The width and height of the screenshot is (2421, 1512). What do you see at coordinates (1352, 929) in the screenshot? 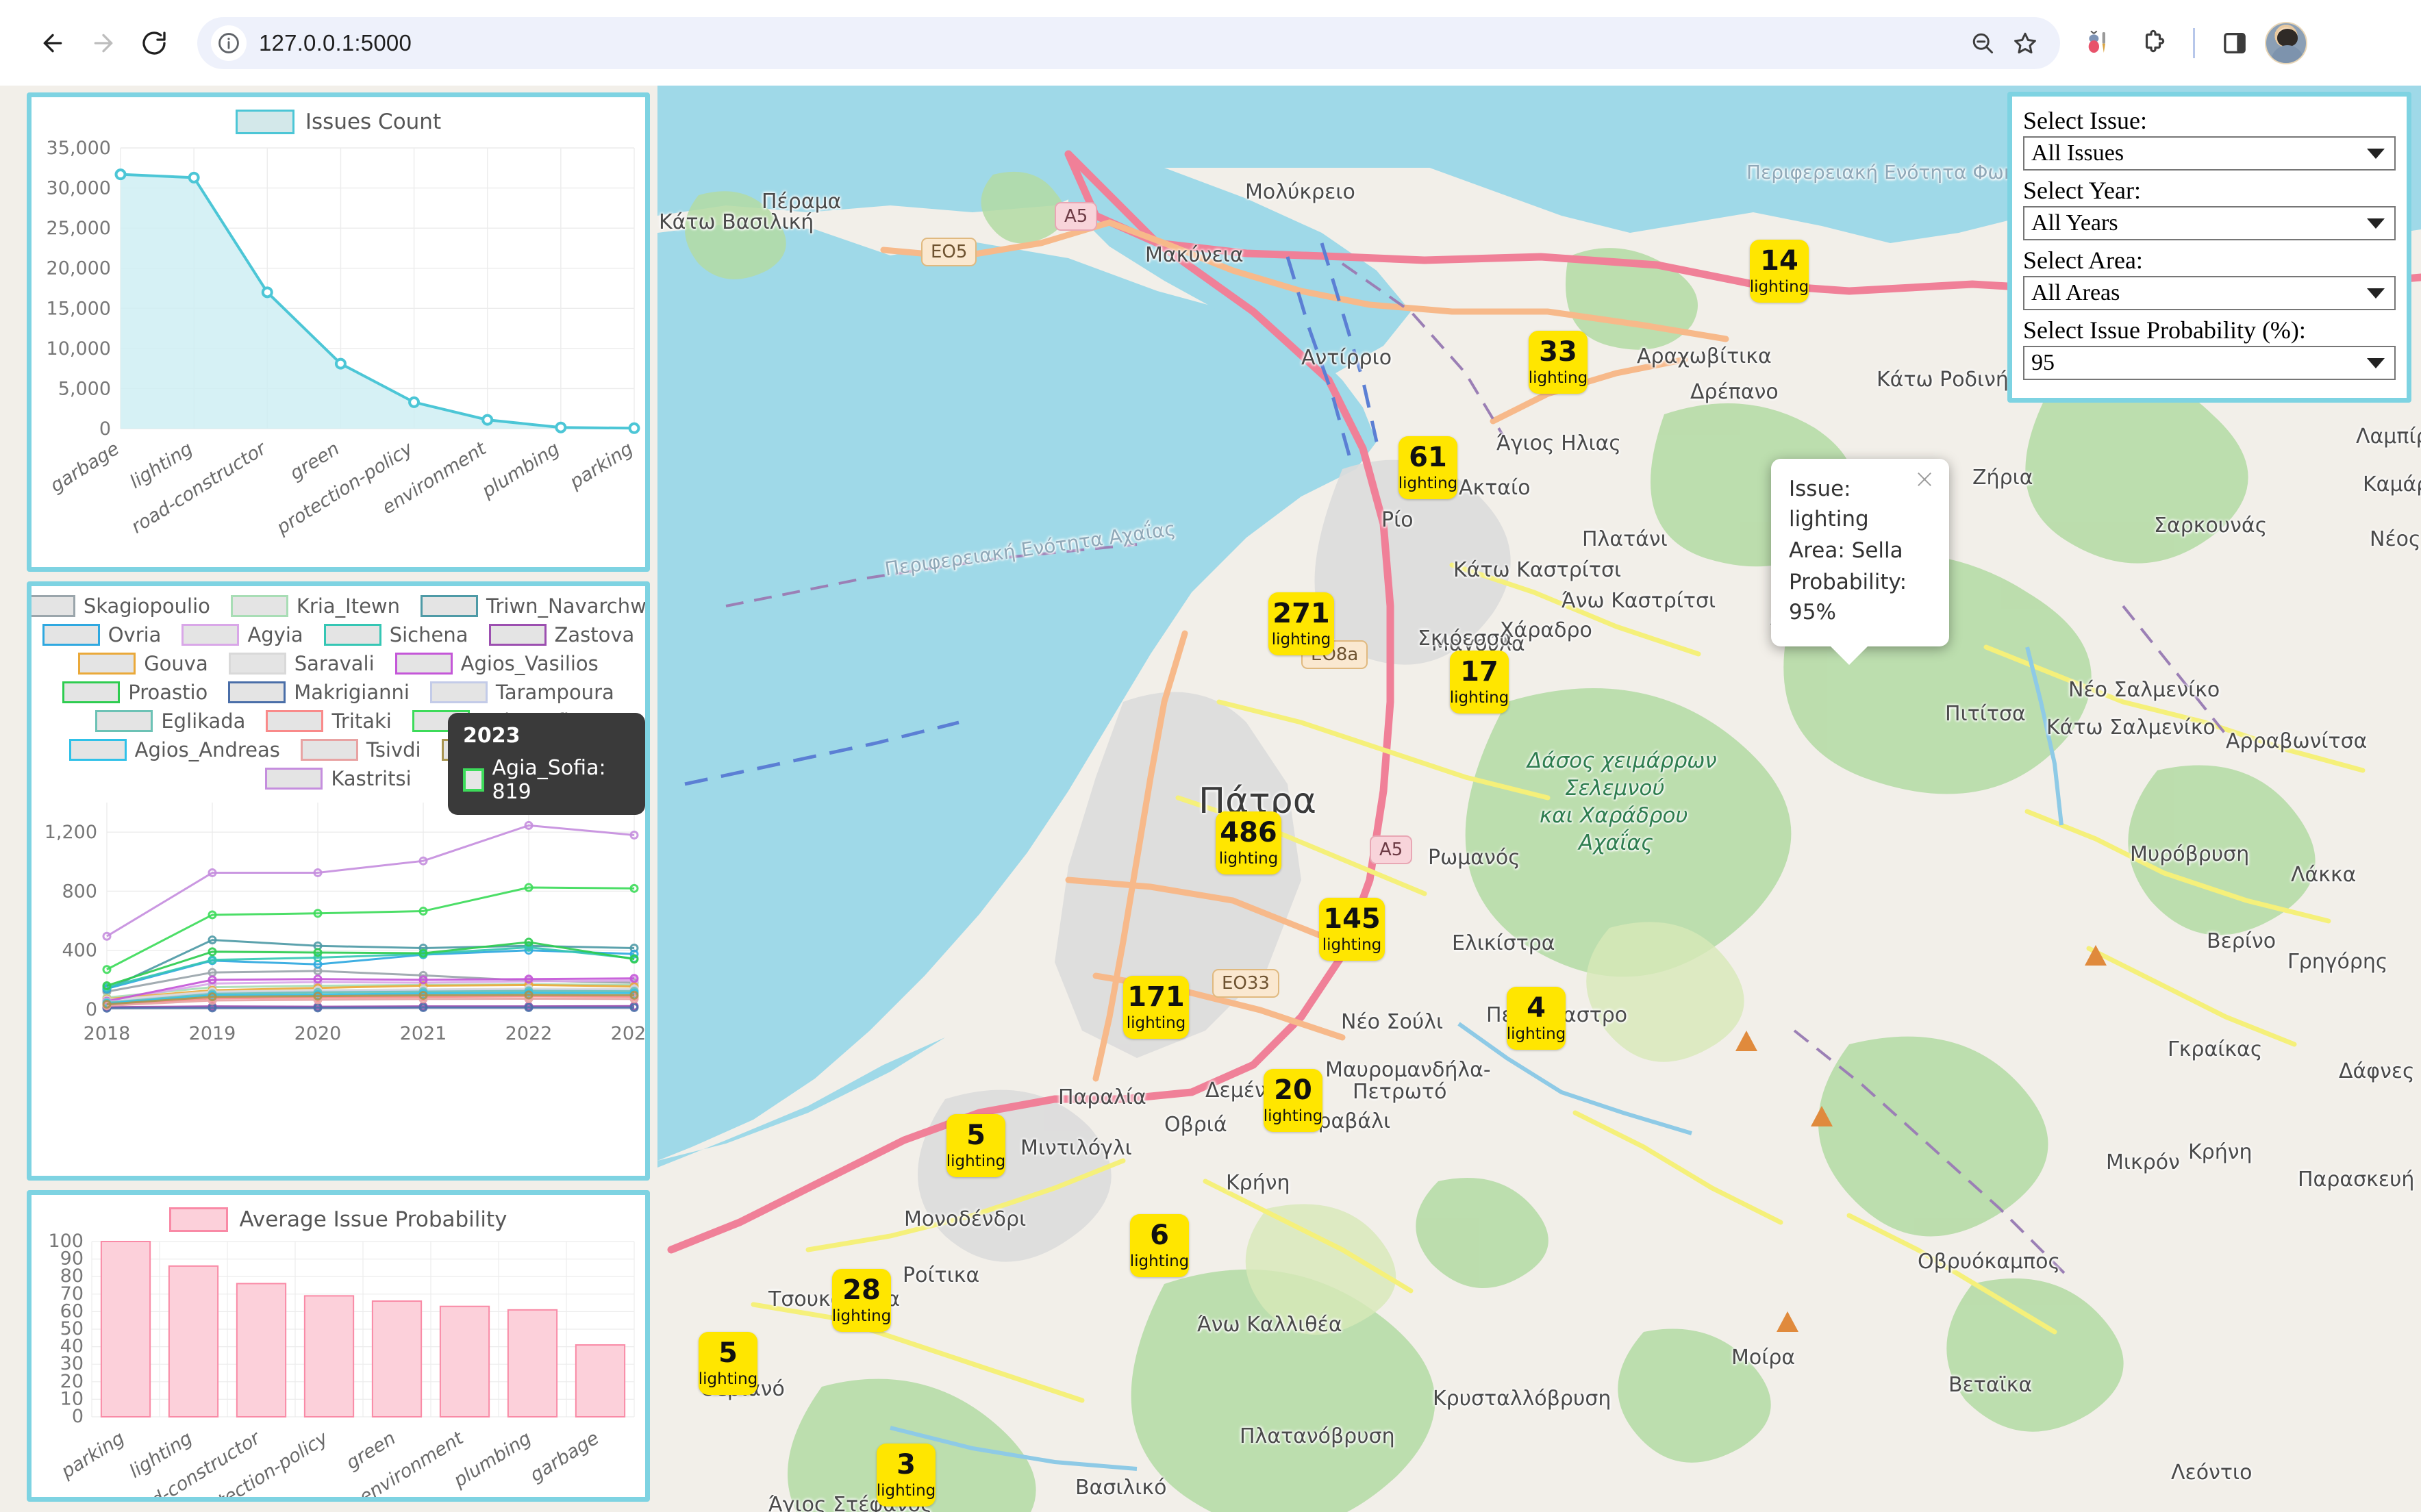
I see `issue-marker: 145 lighting` at bounding box center [1352, 929].